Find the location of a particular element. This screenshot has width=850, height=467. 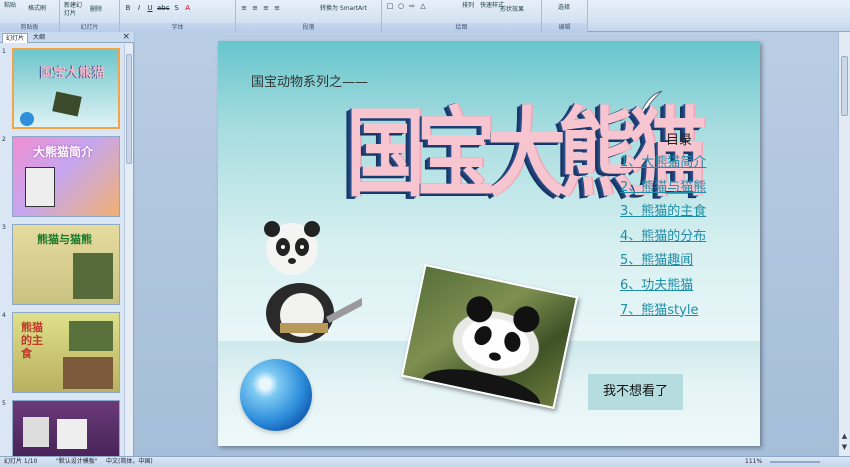

zoom-slider is located at coordinates (795, 462).